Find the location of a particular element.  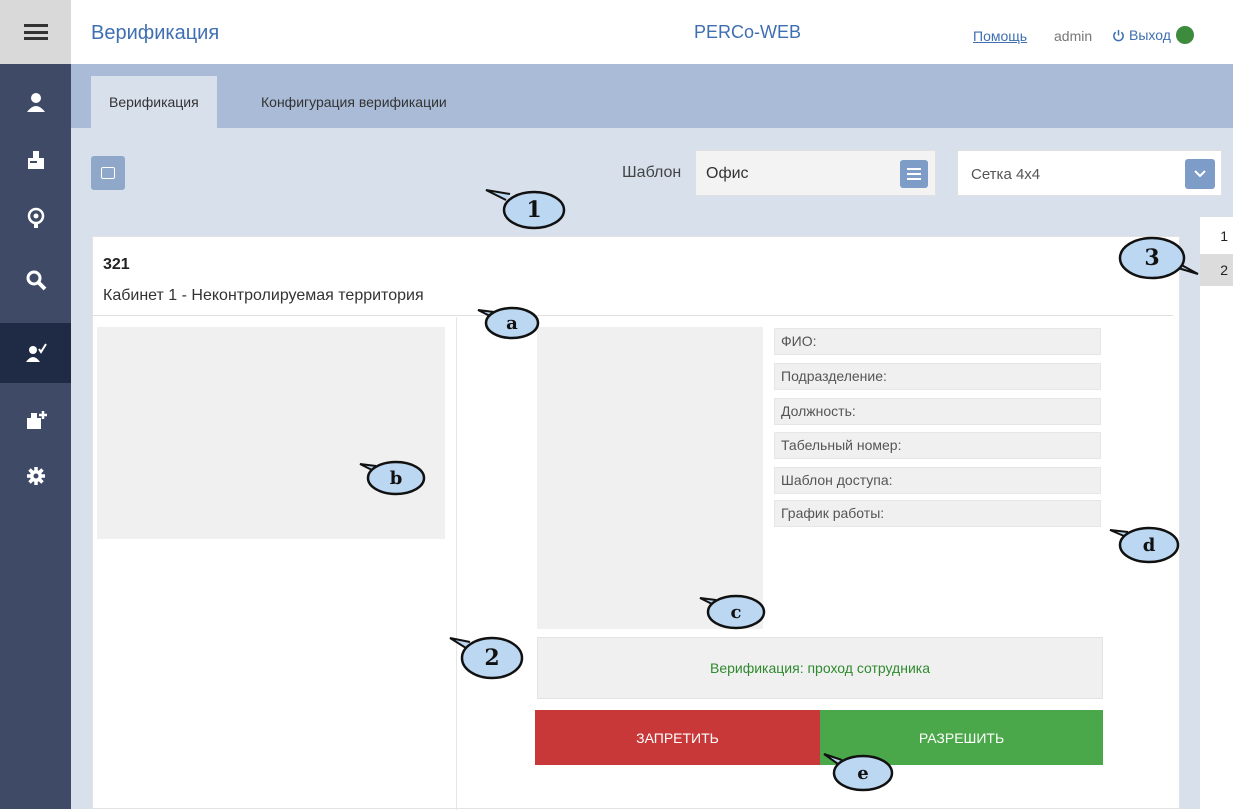

gear-icon is located at coordinates (35, 476).